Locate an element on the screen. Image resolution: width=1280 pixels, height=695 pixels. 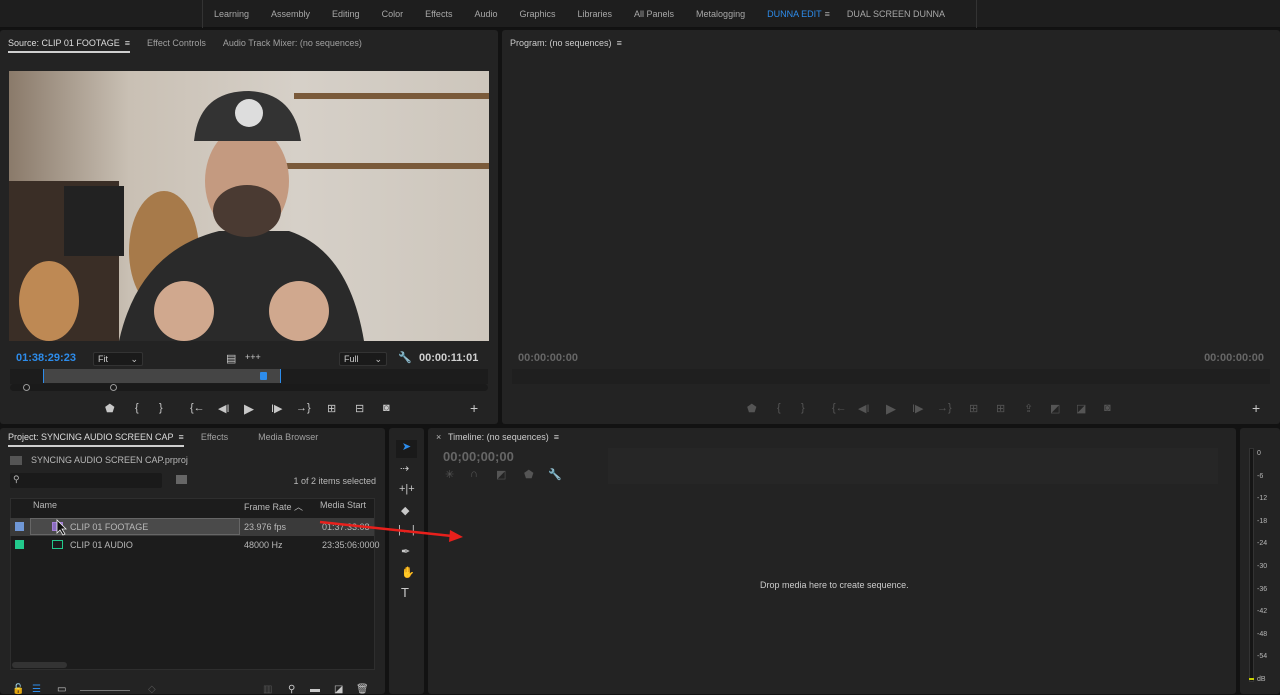
project-item-row: CLIP 01 FOOTAGE 23.976 fps 01:37:33:08 is located at coordinates (192, 527).